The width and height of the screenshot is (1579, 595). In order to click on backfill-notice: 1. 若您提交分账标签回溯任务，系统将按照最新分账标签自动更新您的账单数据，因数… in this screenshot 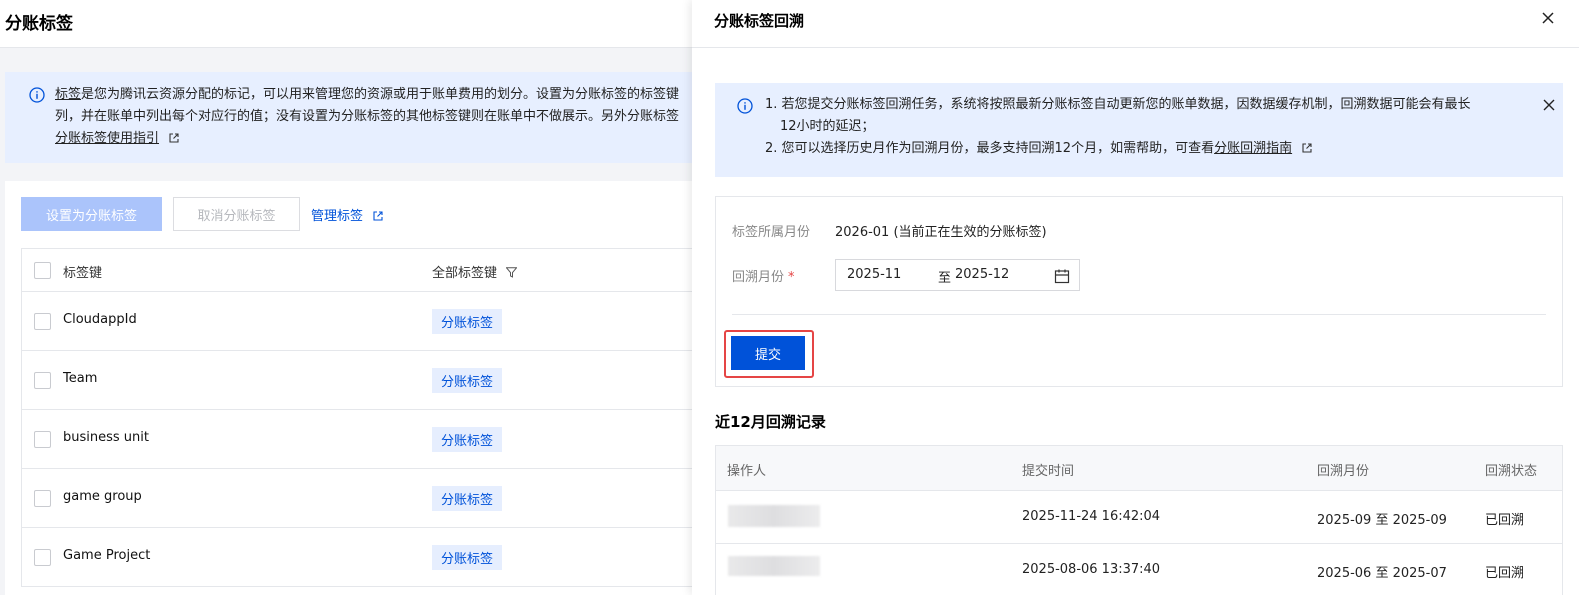, I will do `click(1139, 130)`.